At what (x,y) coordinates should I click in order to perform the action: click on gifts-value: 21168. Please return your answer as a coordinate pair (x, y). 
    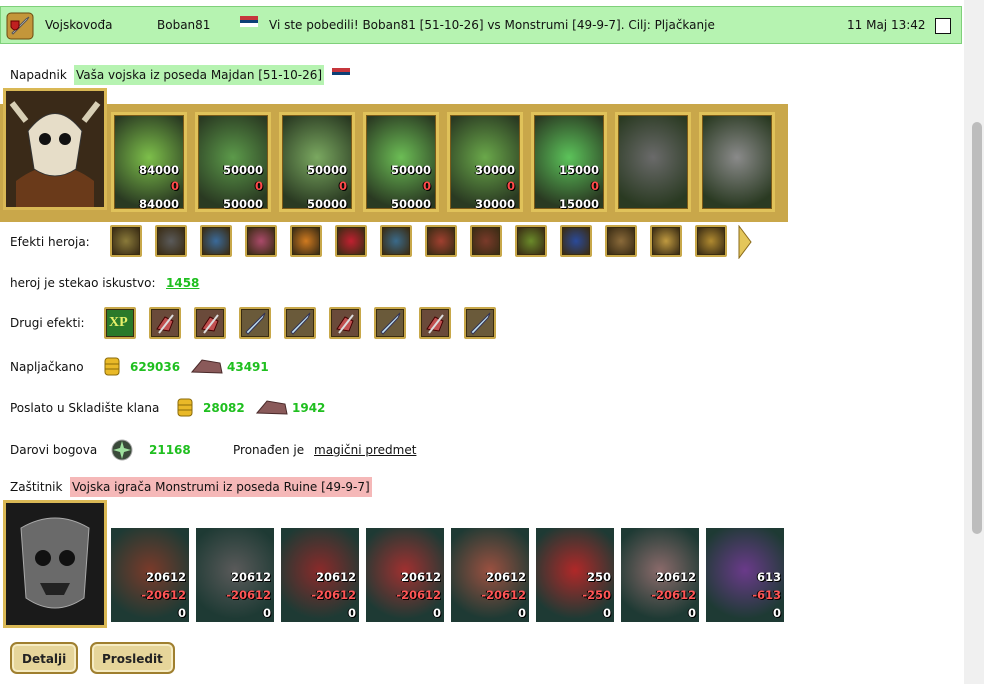
    Looking at the image, I should click on (170, 450).